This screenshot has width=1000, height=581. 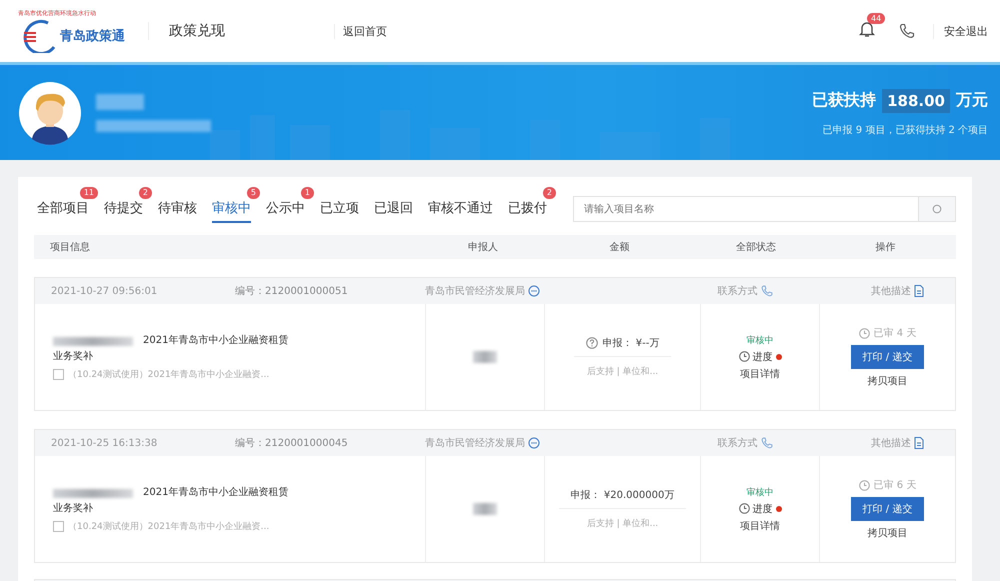 I want to click on elapsed-days: 已审 6 天, so click(x=895, y=485).